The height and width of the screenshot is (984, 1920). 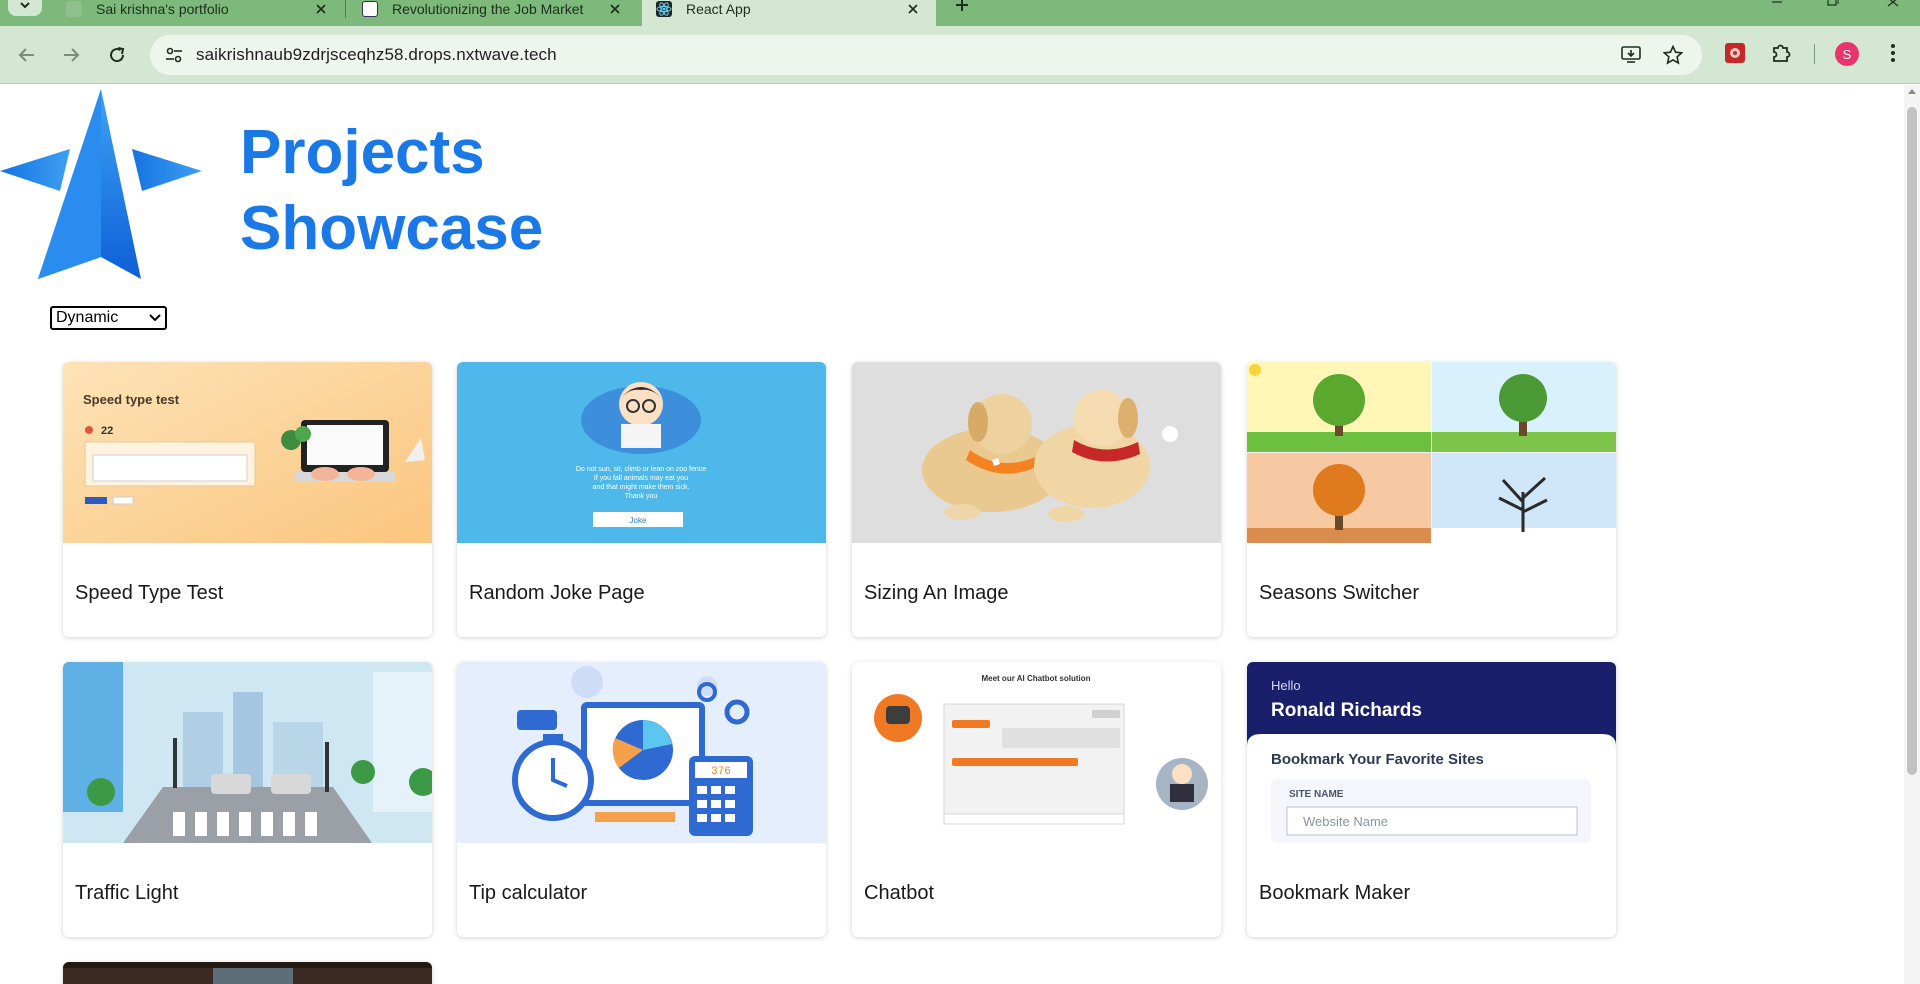 What do you see at coordinates (1833, 7) in the screenshot?
I see `restore-button` at bounding box center [1833, 7].